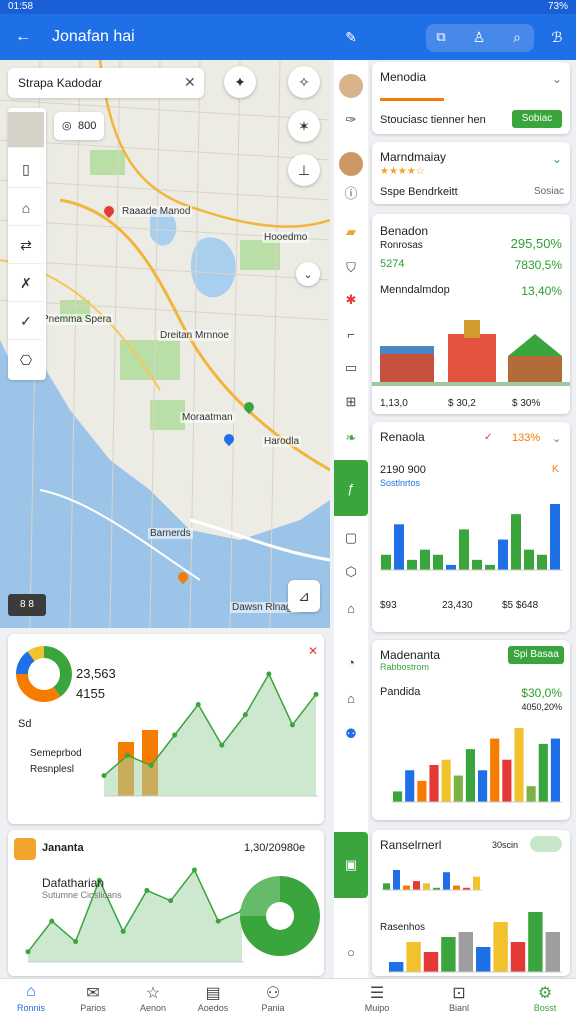  What do you see at coordinates (388, 605) in the screenshot?
I see `stat-label: $93` at bounding box center [388, 605].